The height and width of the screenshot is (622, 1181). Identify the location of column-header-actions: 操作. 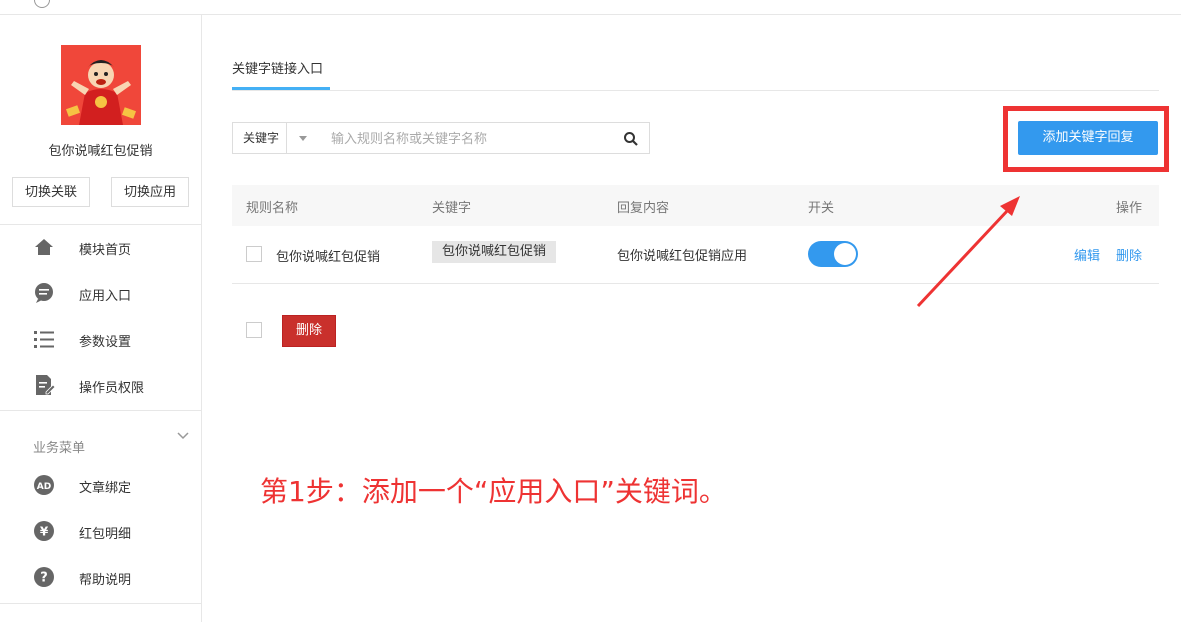
(1129, 208).